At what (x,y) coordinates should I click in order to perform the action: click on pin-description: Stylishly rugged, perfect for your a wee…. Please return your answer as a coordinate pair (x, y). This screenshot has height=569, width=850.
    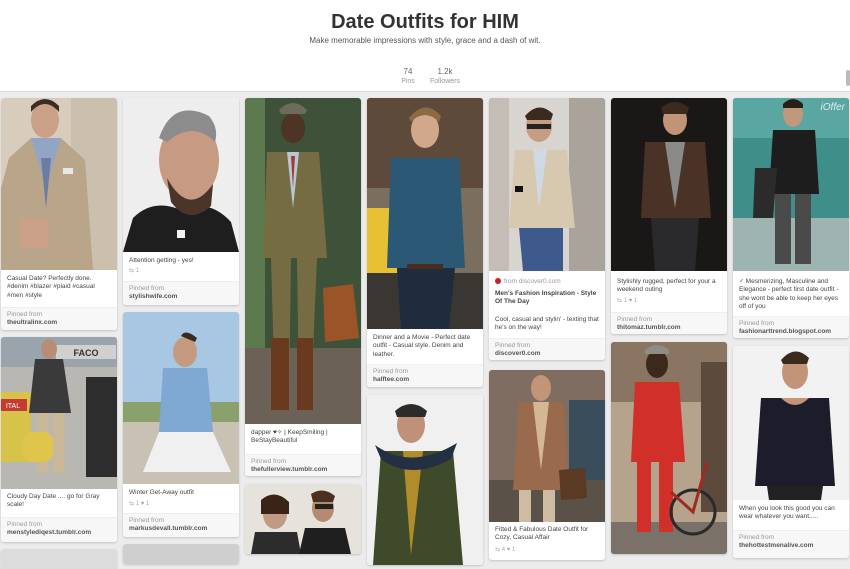
    Looking at the image, I should click on (666, 286).